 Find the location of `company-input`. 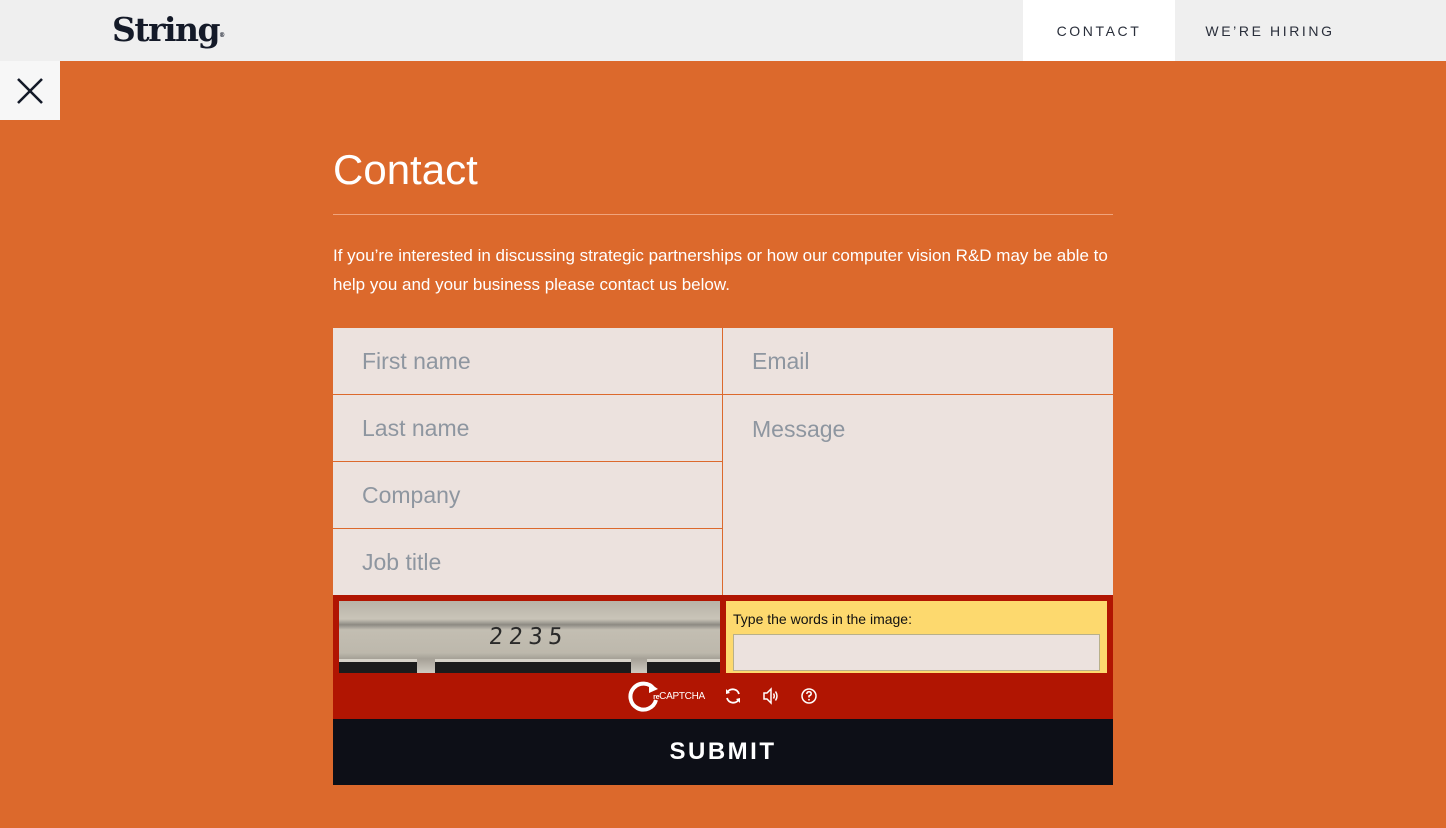

company-input is located at coordinates (527, 495).